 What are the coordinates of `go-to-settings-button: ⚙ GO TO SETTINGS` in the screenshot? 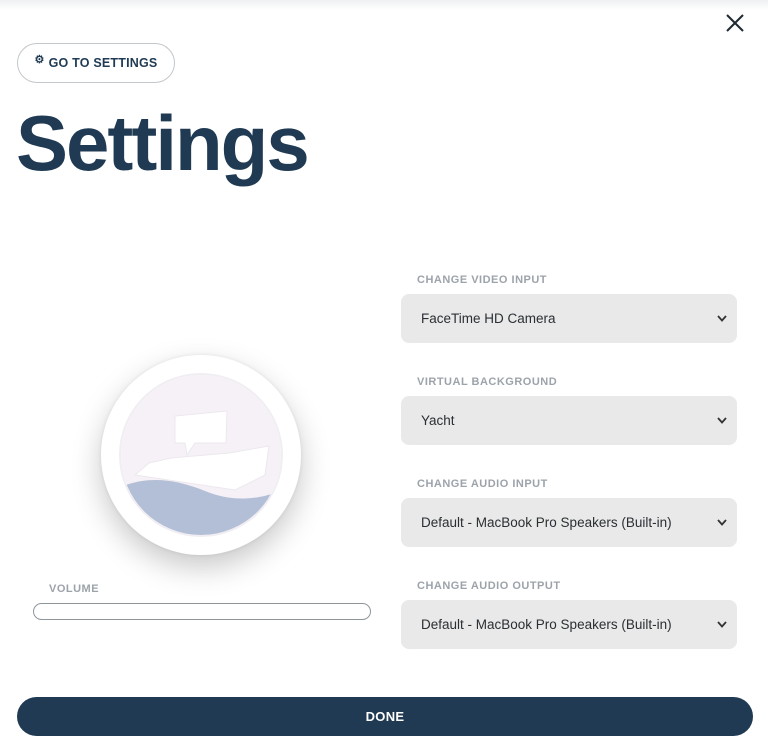 It's located at (96, 63).